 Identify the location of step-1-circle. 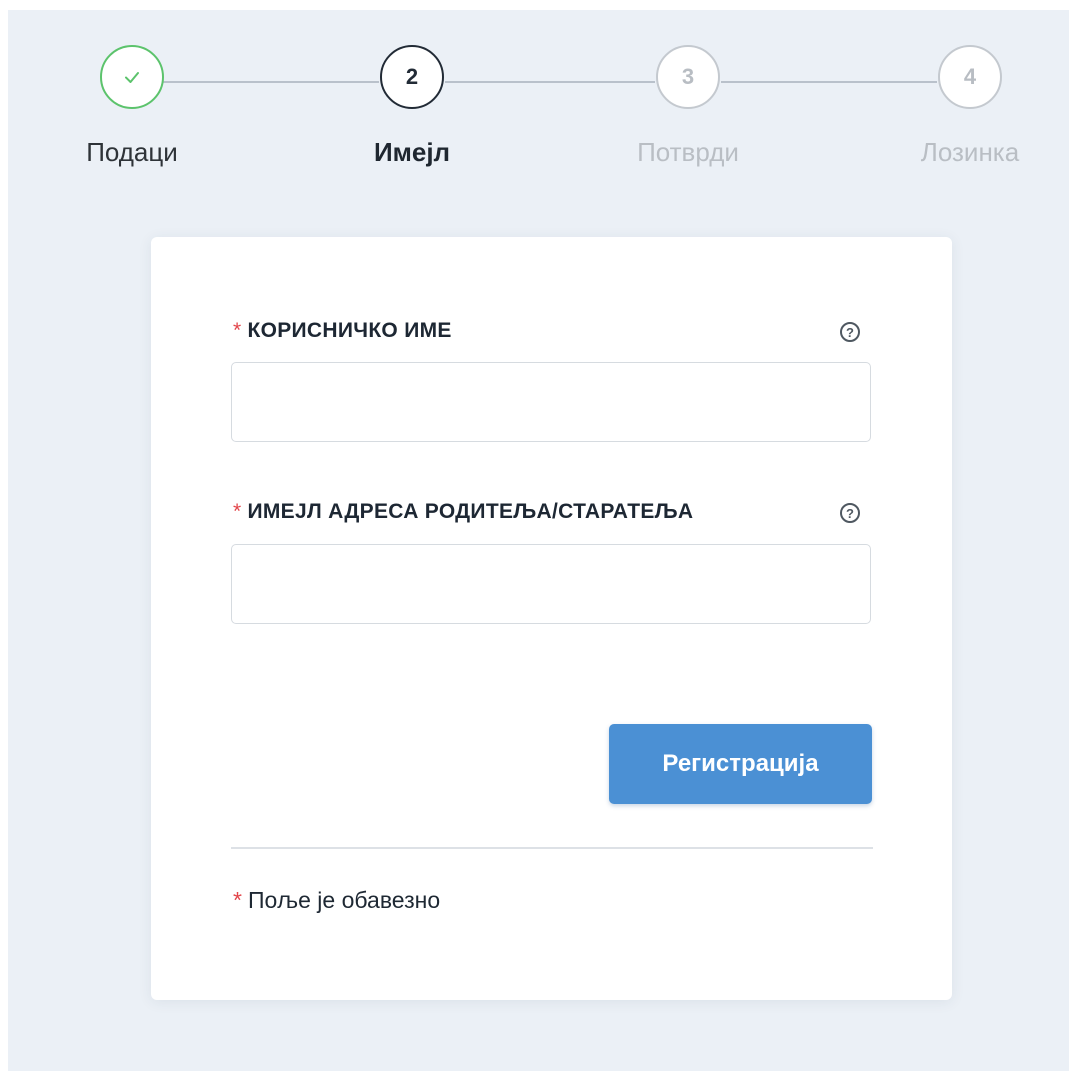
(132, 77).